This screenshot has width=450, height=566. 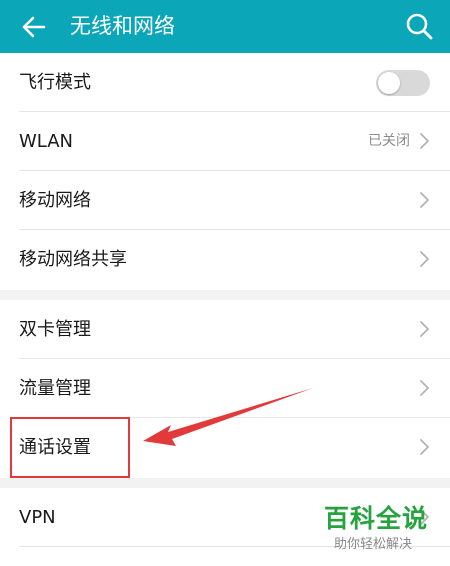 What do you see at coordinates (55, 200) in the screenshot?
I see `row-label: 移动网络` at bounding box center [55, 200].